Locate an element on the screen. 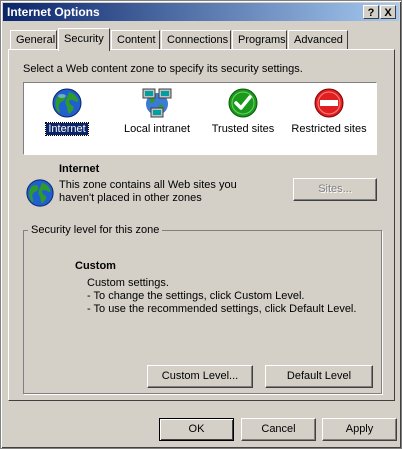 This screenshot has height=449, width=402. tab-advanced: Advanced is located at coordinates (318, 39).